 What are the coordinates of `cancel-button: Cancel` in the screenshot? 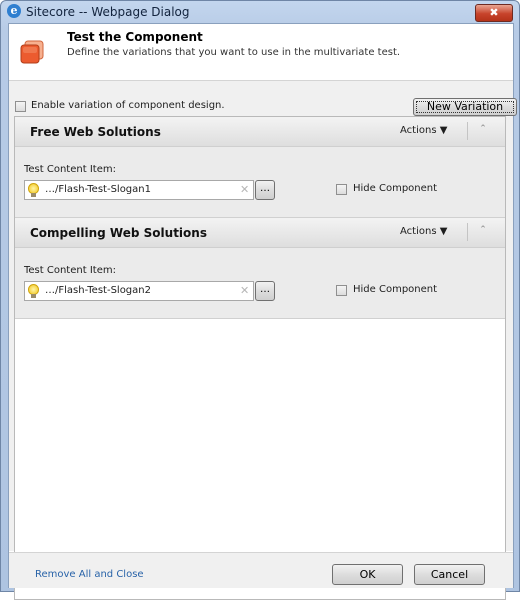 It's located at (449, 574).